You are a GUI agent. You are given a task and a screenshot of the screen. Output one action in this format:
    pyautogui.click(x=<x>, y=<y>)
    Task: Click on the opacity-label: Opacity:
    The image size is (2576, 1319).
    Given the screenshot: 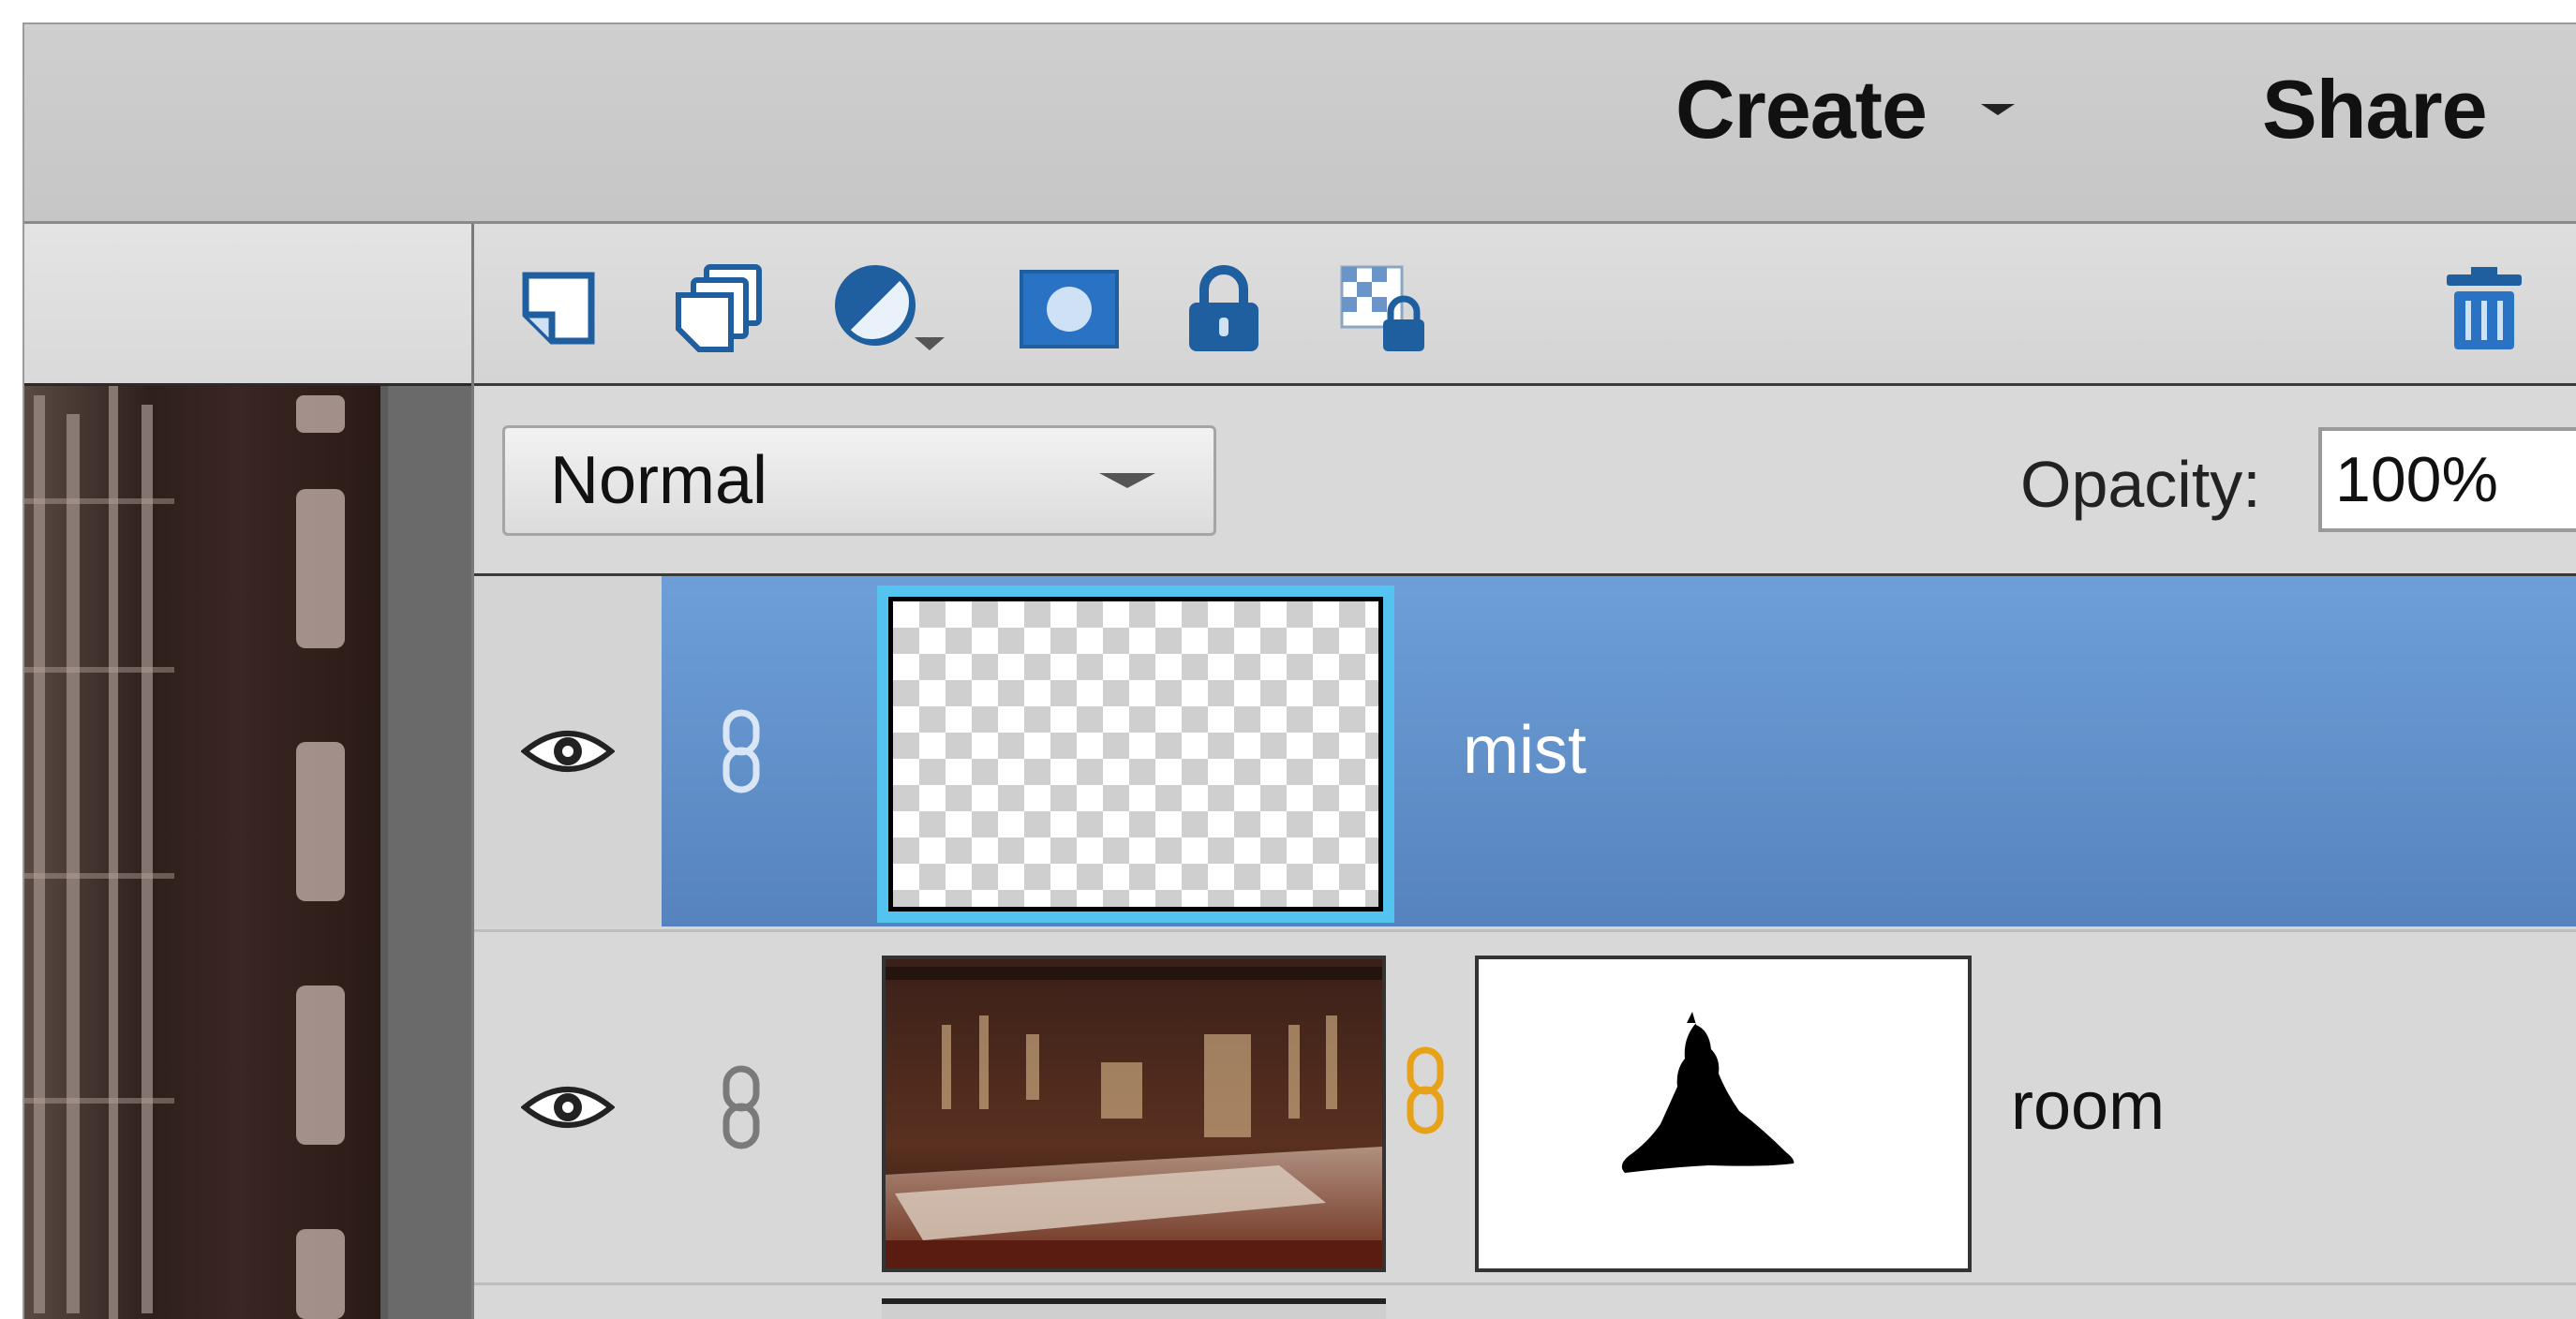 What is the action you would take?
    pyautogui.click(x=2140, y=485)
    